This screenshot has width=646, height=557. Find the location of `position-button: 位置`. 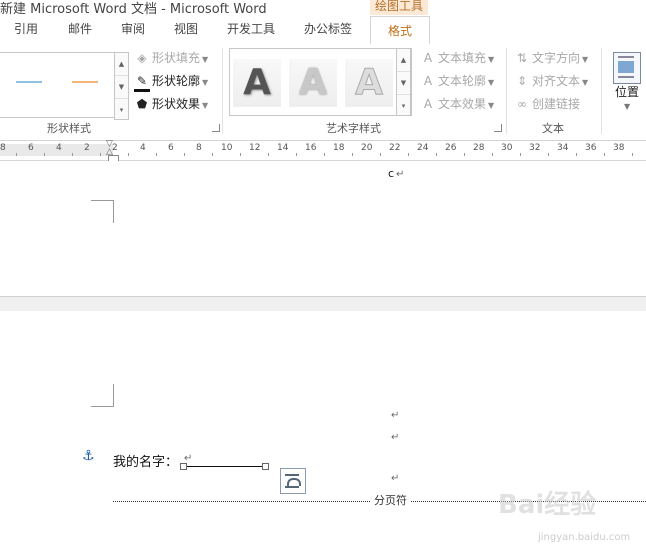

position-button: 位置 is located at coordinates (627, 92).